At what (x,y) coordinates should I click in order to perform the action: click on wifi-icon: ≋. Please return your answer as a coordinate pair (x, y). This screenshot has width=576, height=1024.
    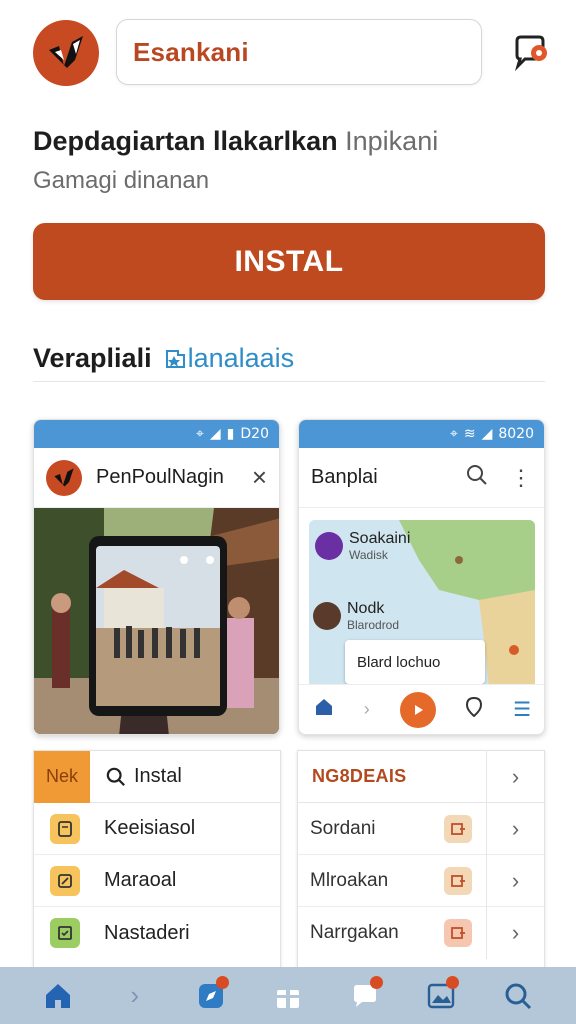
    Looking at the image, I should click on (469, 434).